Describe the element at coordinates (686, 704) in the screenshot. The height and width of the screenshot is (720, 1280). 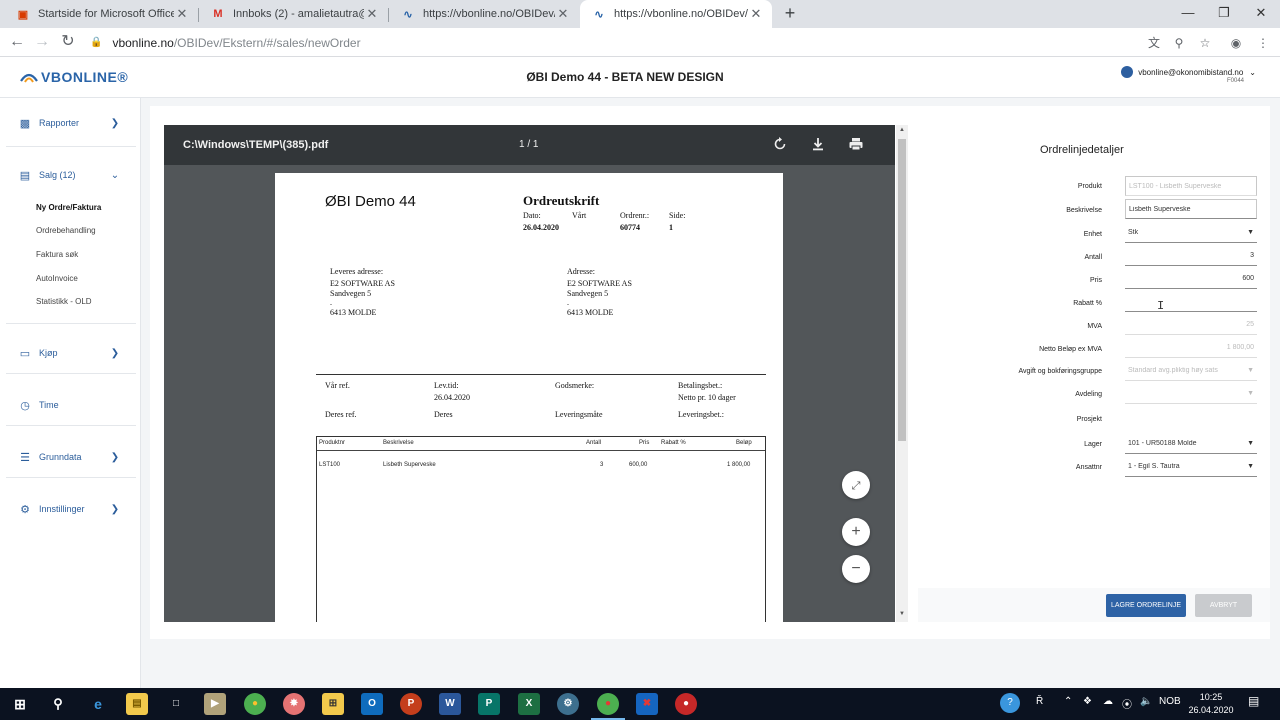
I see `record-icon: ●` at that location.